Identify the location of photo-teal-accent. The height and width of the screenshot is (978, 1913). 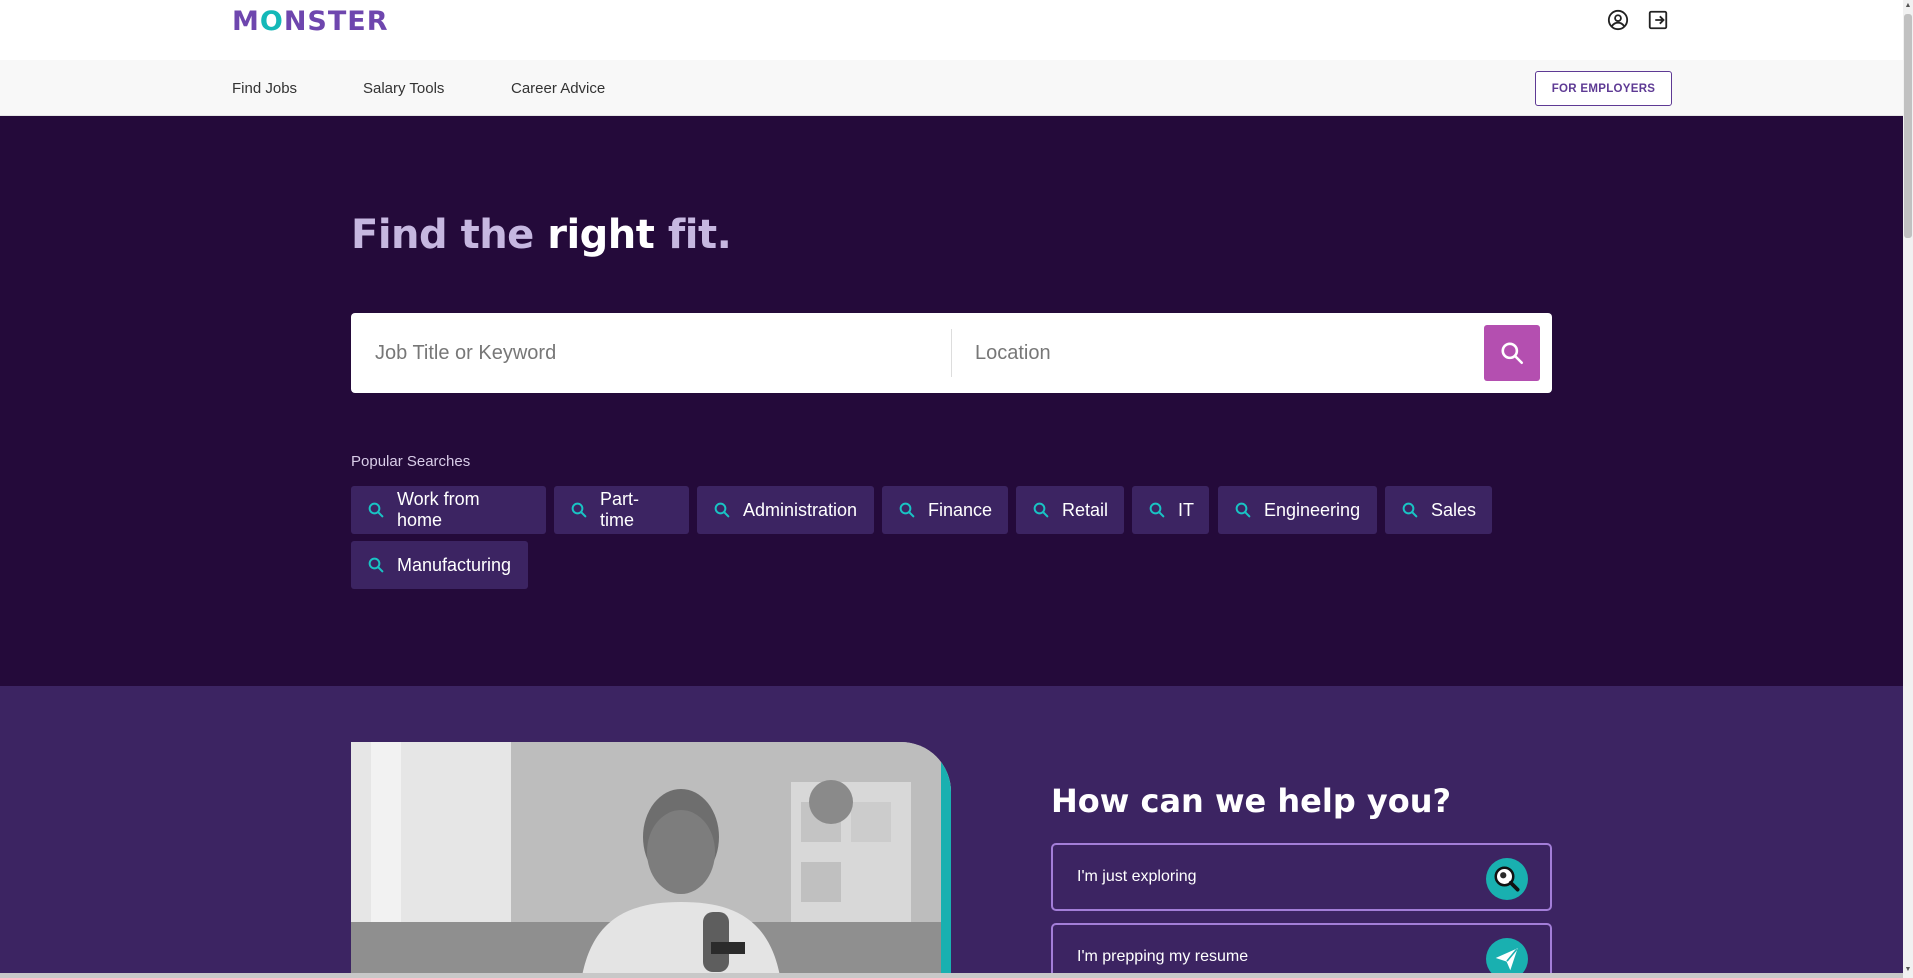
(946, 860).